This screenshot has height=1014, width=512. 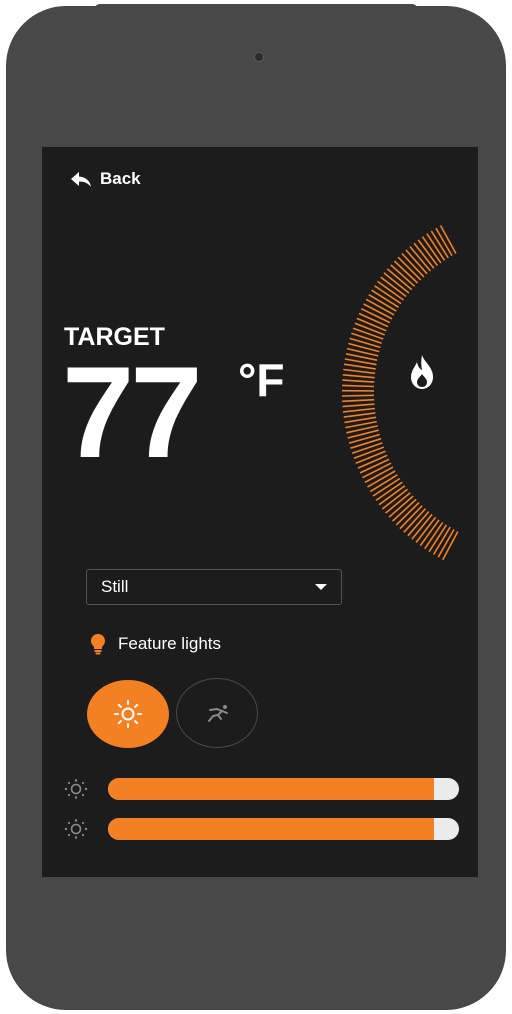 I want to click on target-temperature: 77, so click(x=132, y=412).